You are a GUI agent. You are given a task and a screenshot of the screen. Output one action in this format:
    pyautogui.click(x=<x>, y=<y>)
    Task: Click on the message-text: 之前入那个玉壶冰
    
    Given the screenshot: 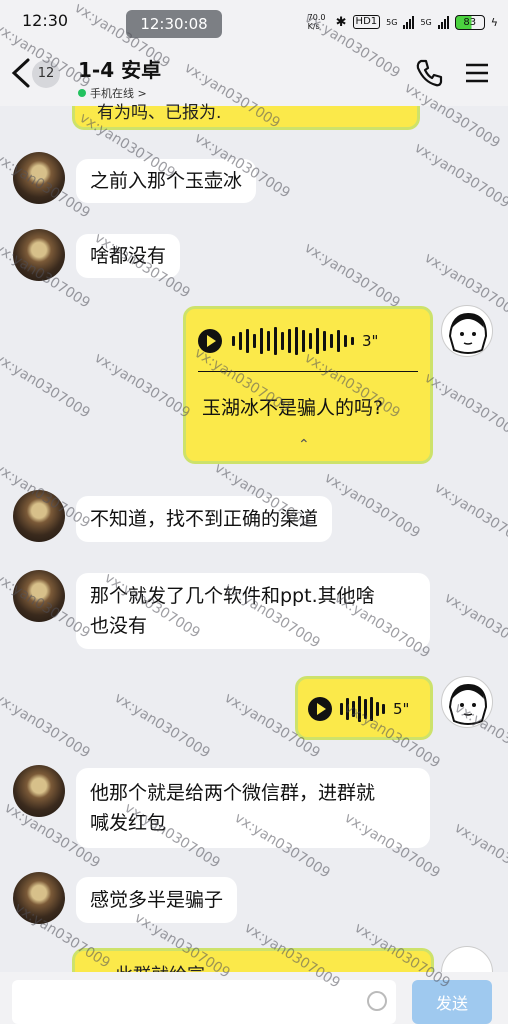 What is the action you would take?
    pyautogui.click(x=166, y=181)
    